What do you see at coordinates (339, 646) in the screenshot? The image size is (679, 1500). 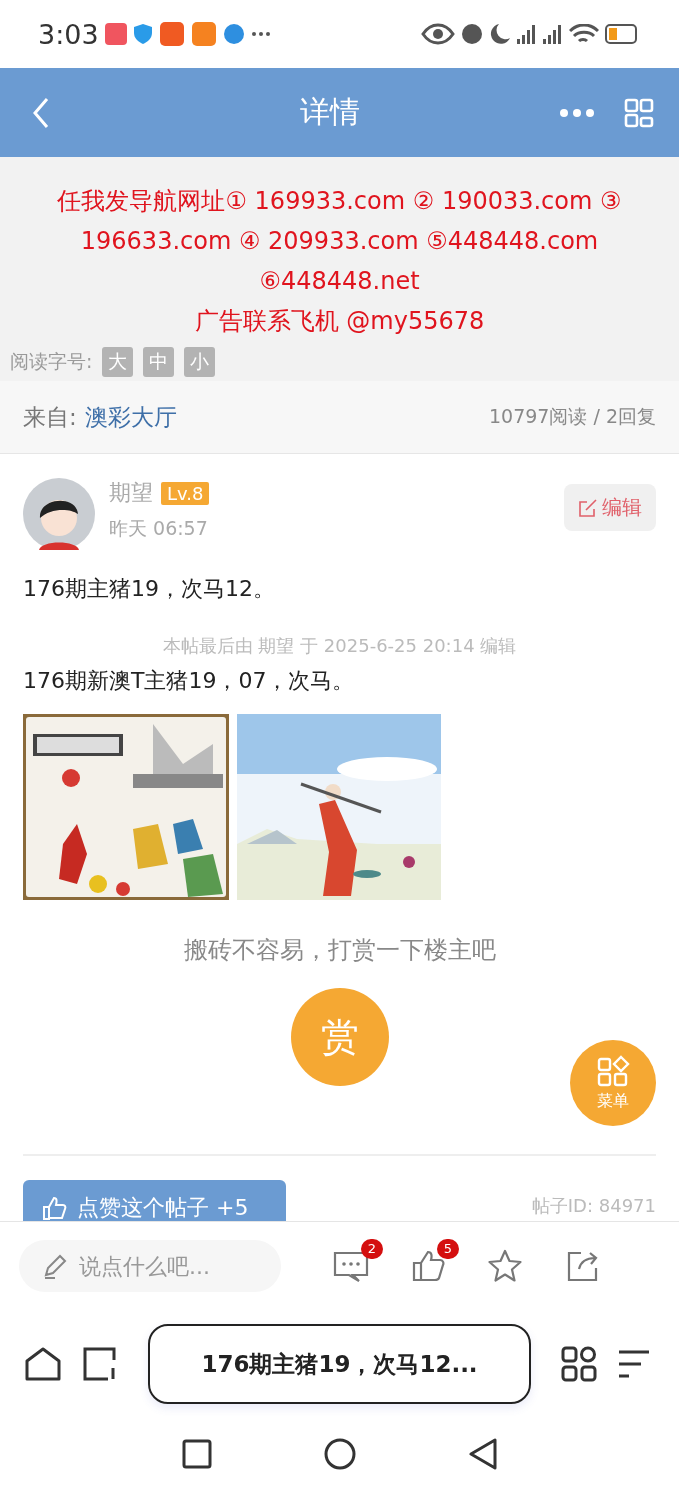 I see `edit-note: 本帖最后由 期望 于 2025-6-25 20:14 编辑` at bounding box center [339, 646].